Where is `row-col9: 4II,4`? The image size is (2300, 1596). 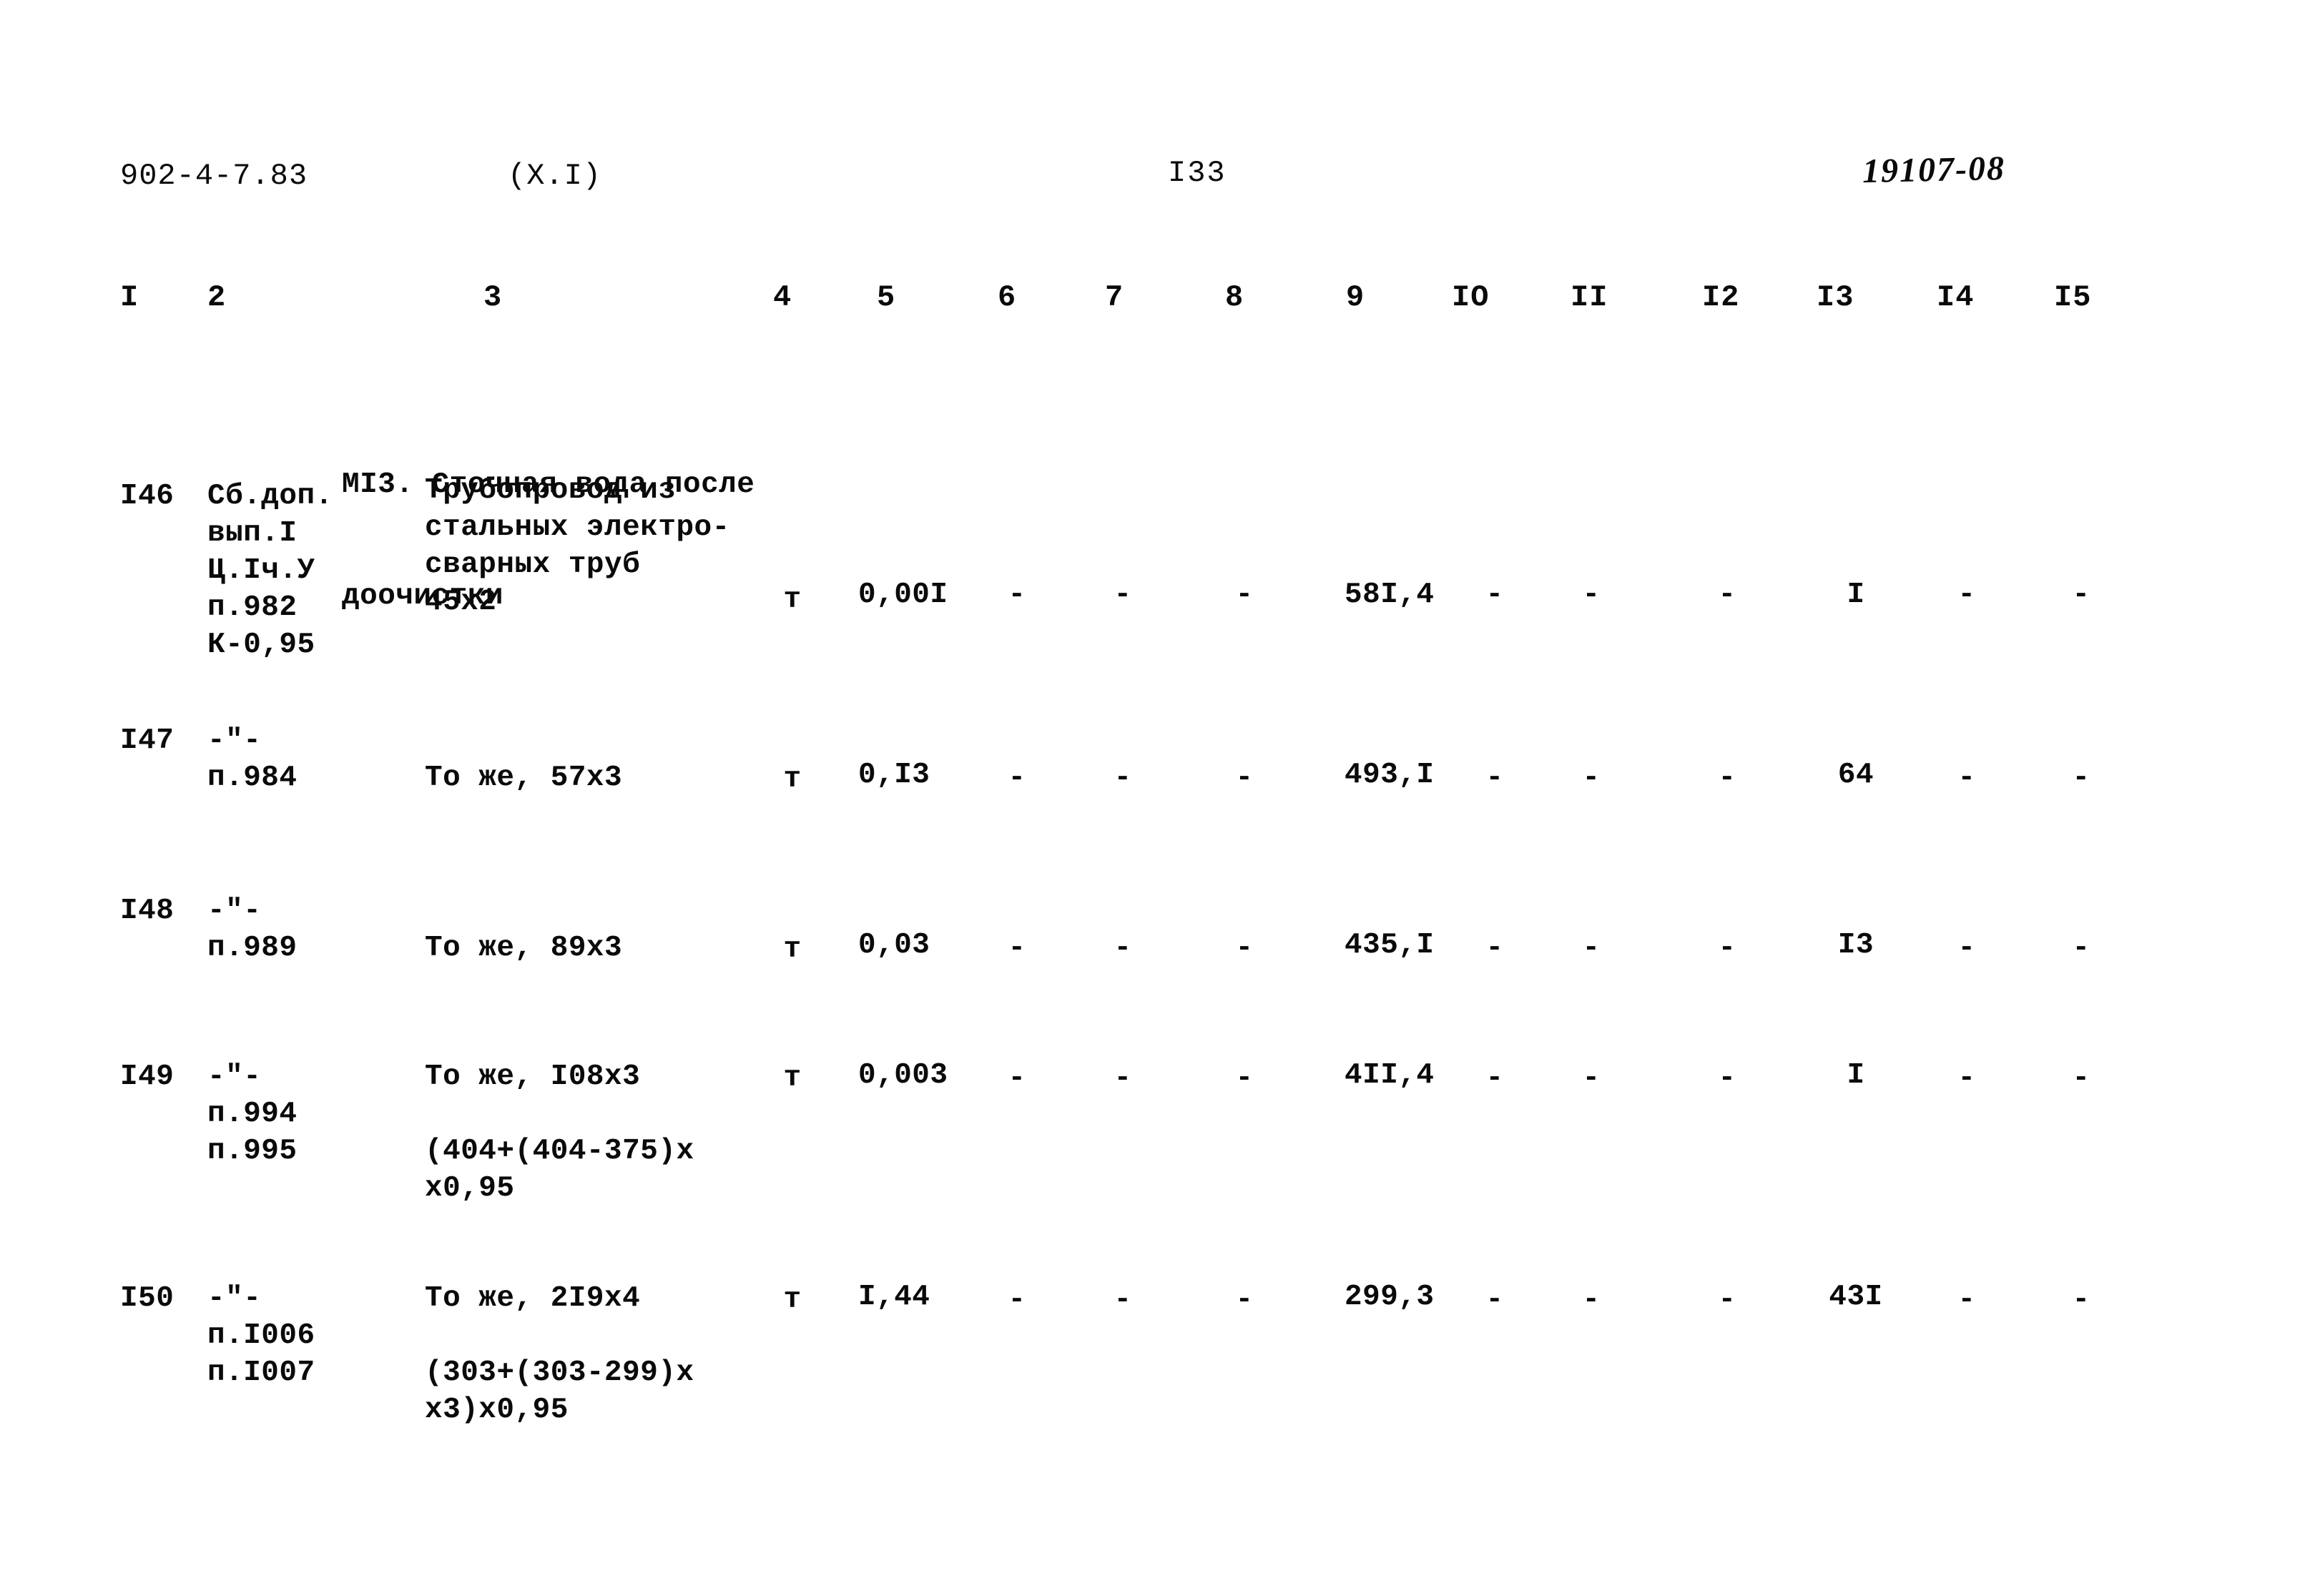
row-col9: 4II,4 is located at coordinates (1390, 1075).